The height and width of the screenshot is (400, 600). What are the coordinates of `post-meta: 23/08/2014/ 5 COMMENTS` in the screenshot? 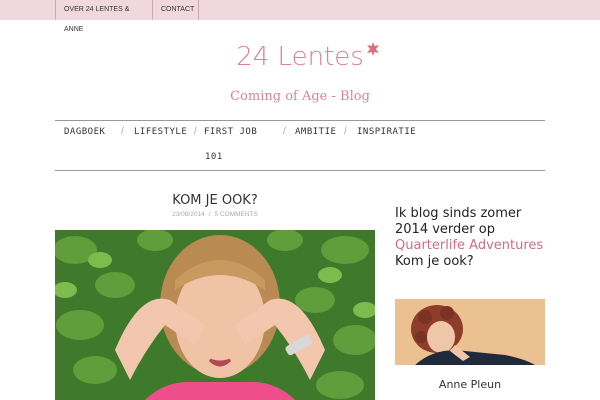 It's located at (215, 214).